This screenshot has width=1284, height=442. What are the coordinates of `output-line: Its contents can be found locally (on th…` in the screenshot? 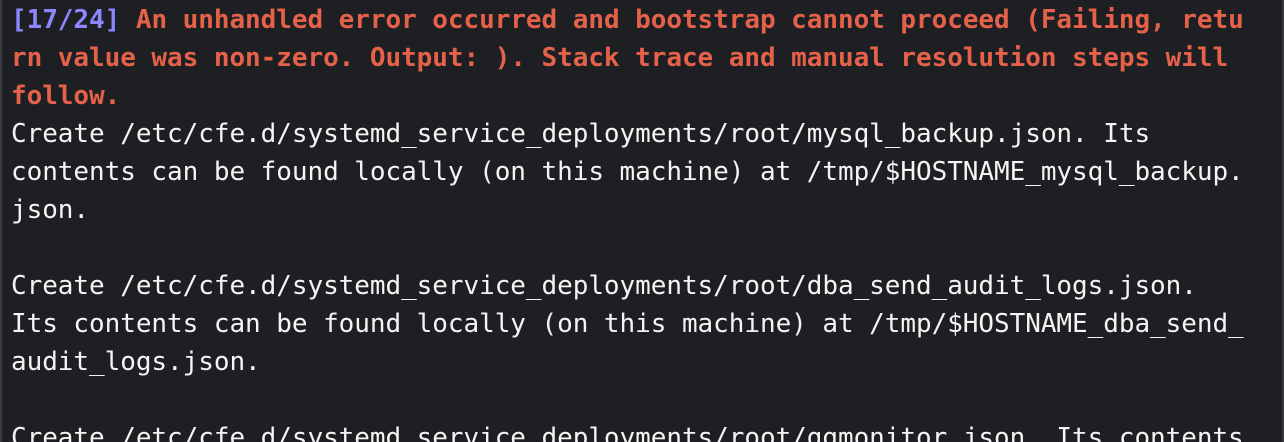 It's located at (627, 324).